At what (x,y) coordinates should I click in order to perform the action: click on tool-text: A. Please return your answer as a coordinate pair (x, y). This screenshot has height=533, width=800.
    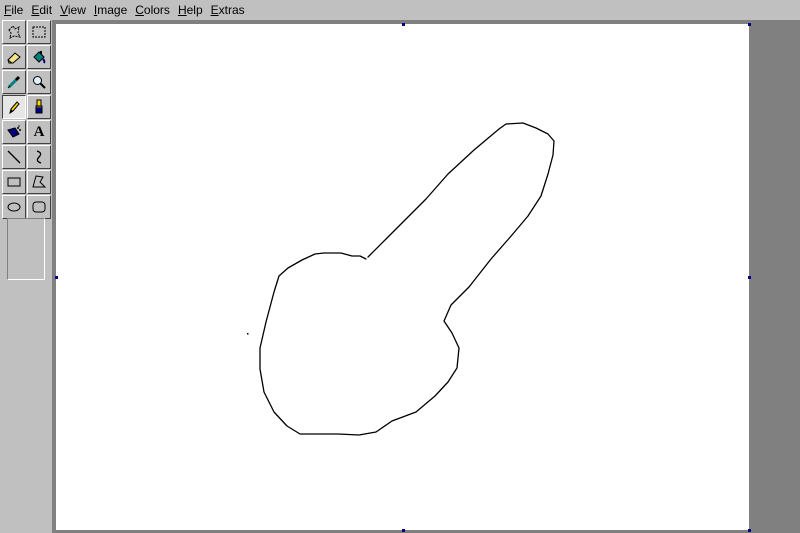
    Looking at the image, I should click on (39, 132).